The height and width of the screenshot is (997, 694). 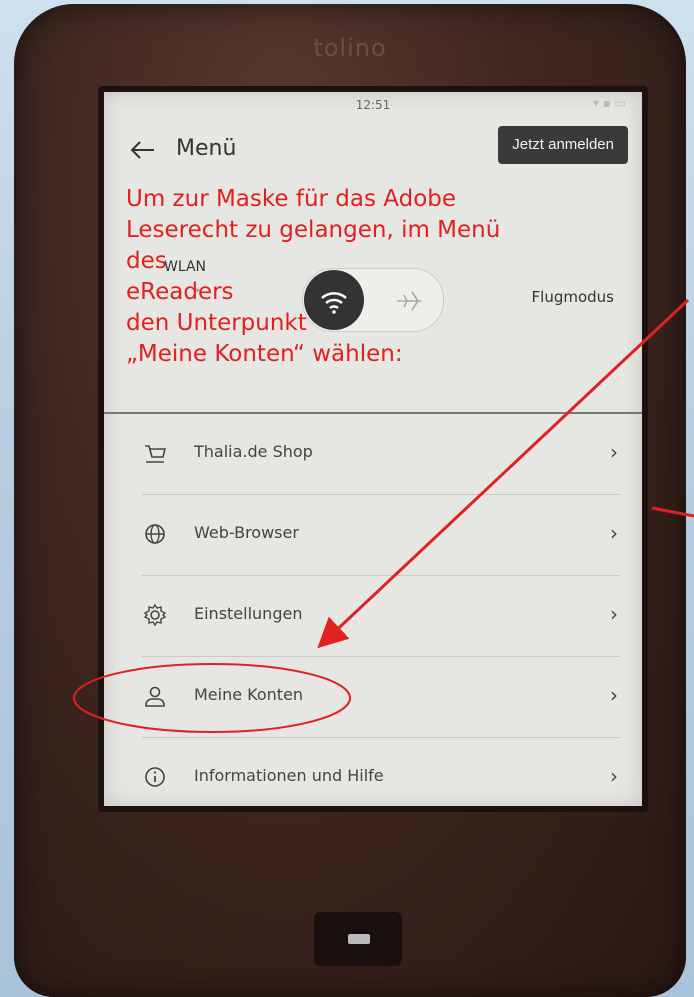 I want to click on login-button: Jetzt anmelden, so click(x=563, y=145).